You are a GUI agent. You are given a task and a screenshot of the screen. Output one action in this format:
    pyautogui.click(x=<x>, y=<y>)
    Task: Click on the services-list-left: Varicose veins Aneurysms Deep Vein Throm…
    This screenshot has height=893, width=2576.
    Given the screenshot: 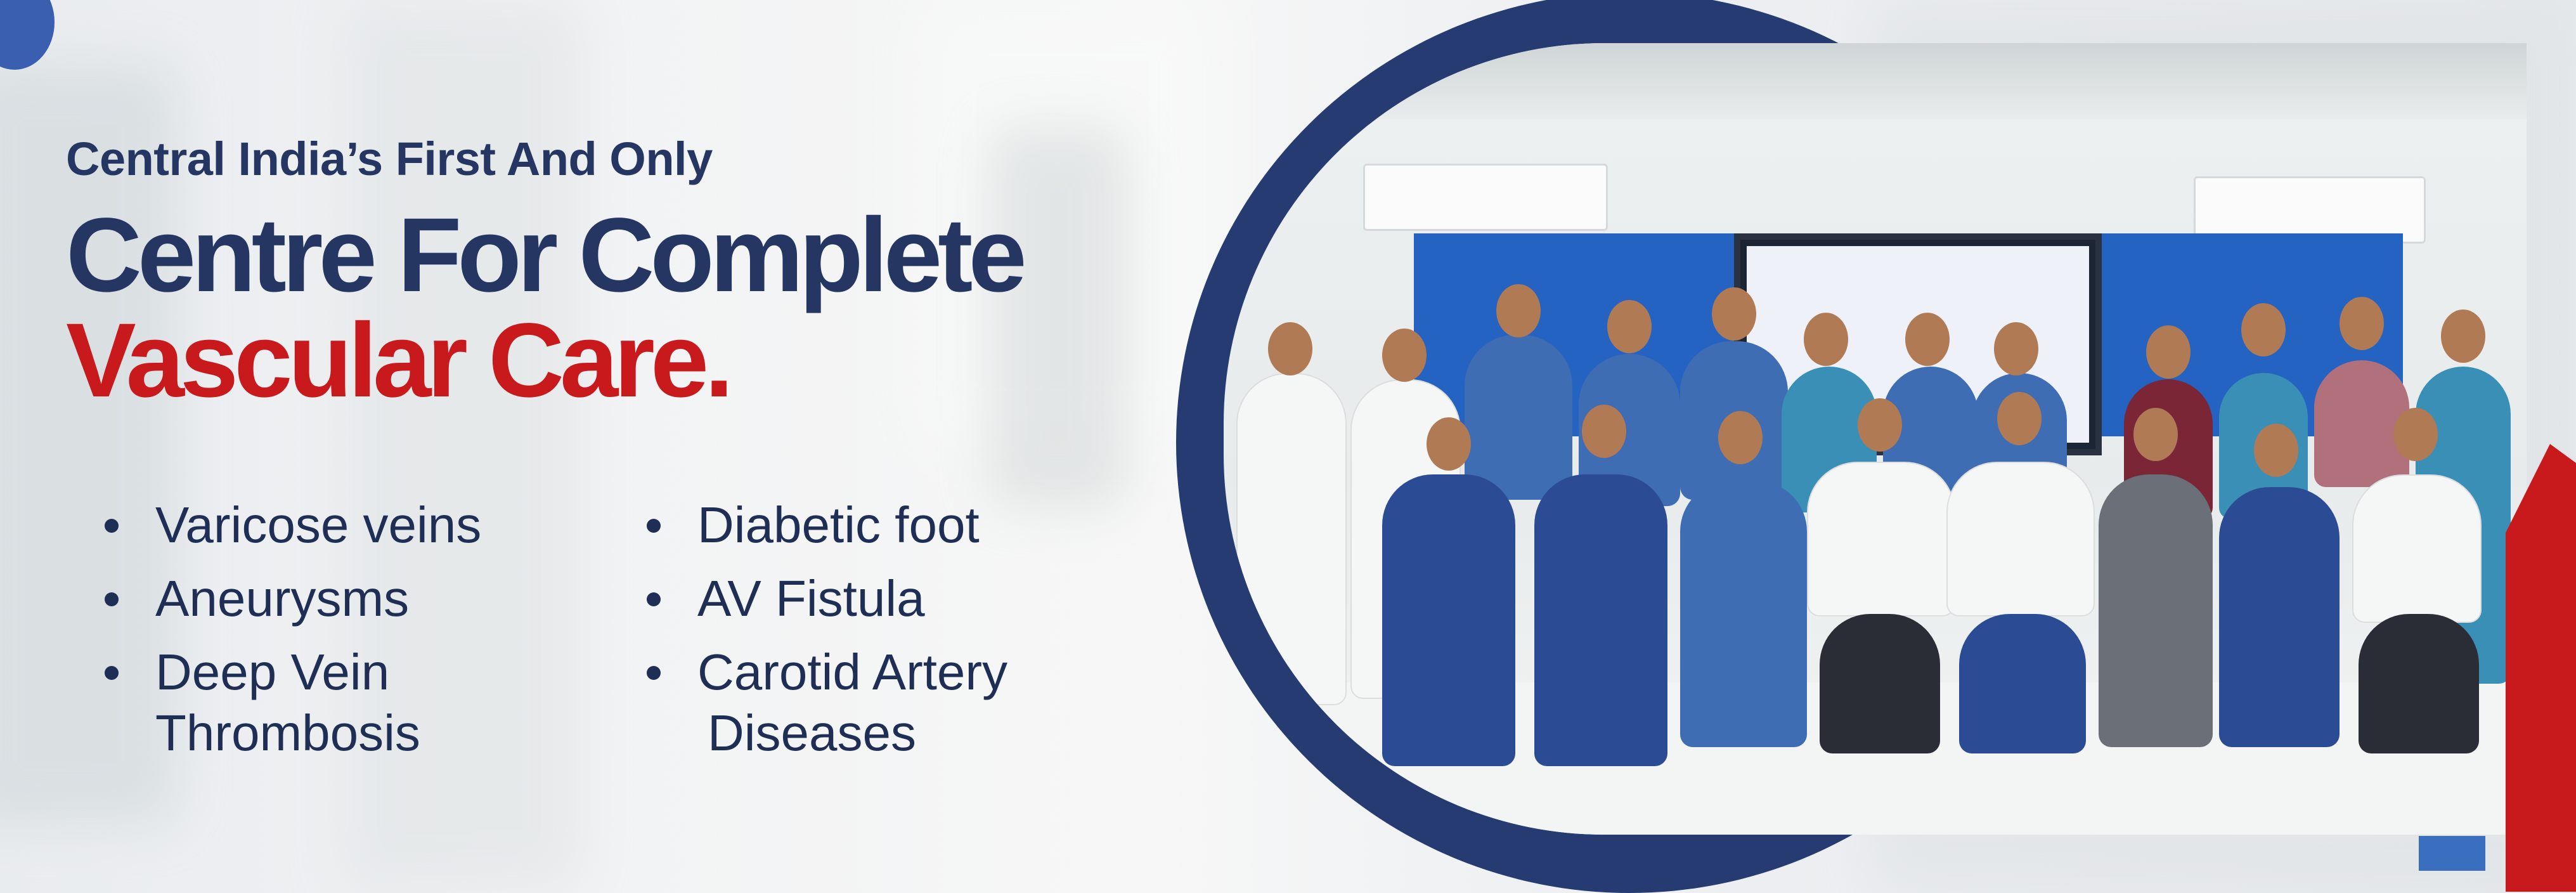 What is the action you would take?
    pyautogui.click(x=293, y=629)
    